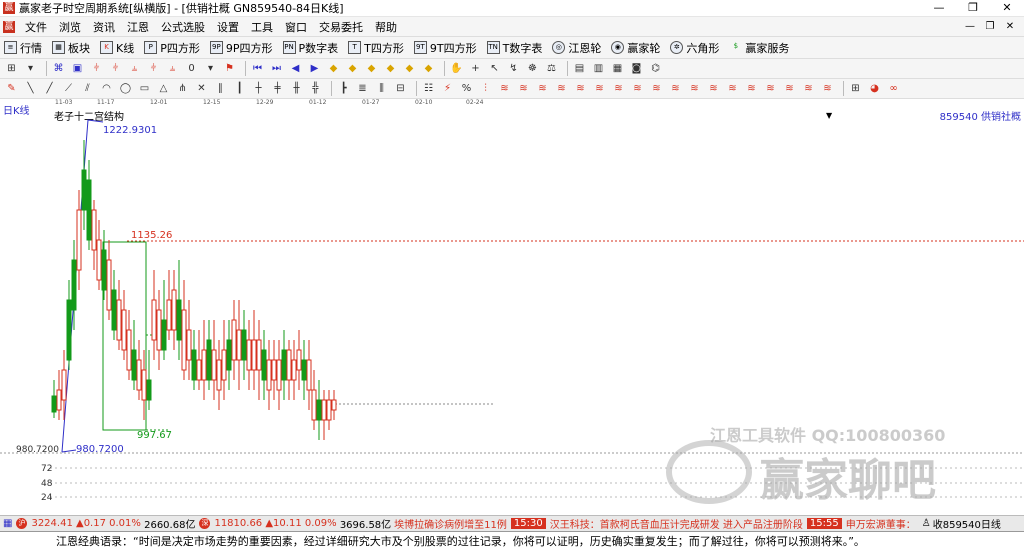  I want to click on wave12-icon: ≋, so click(713, 88).